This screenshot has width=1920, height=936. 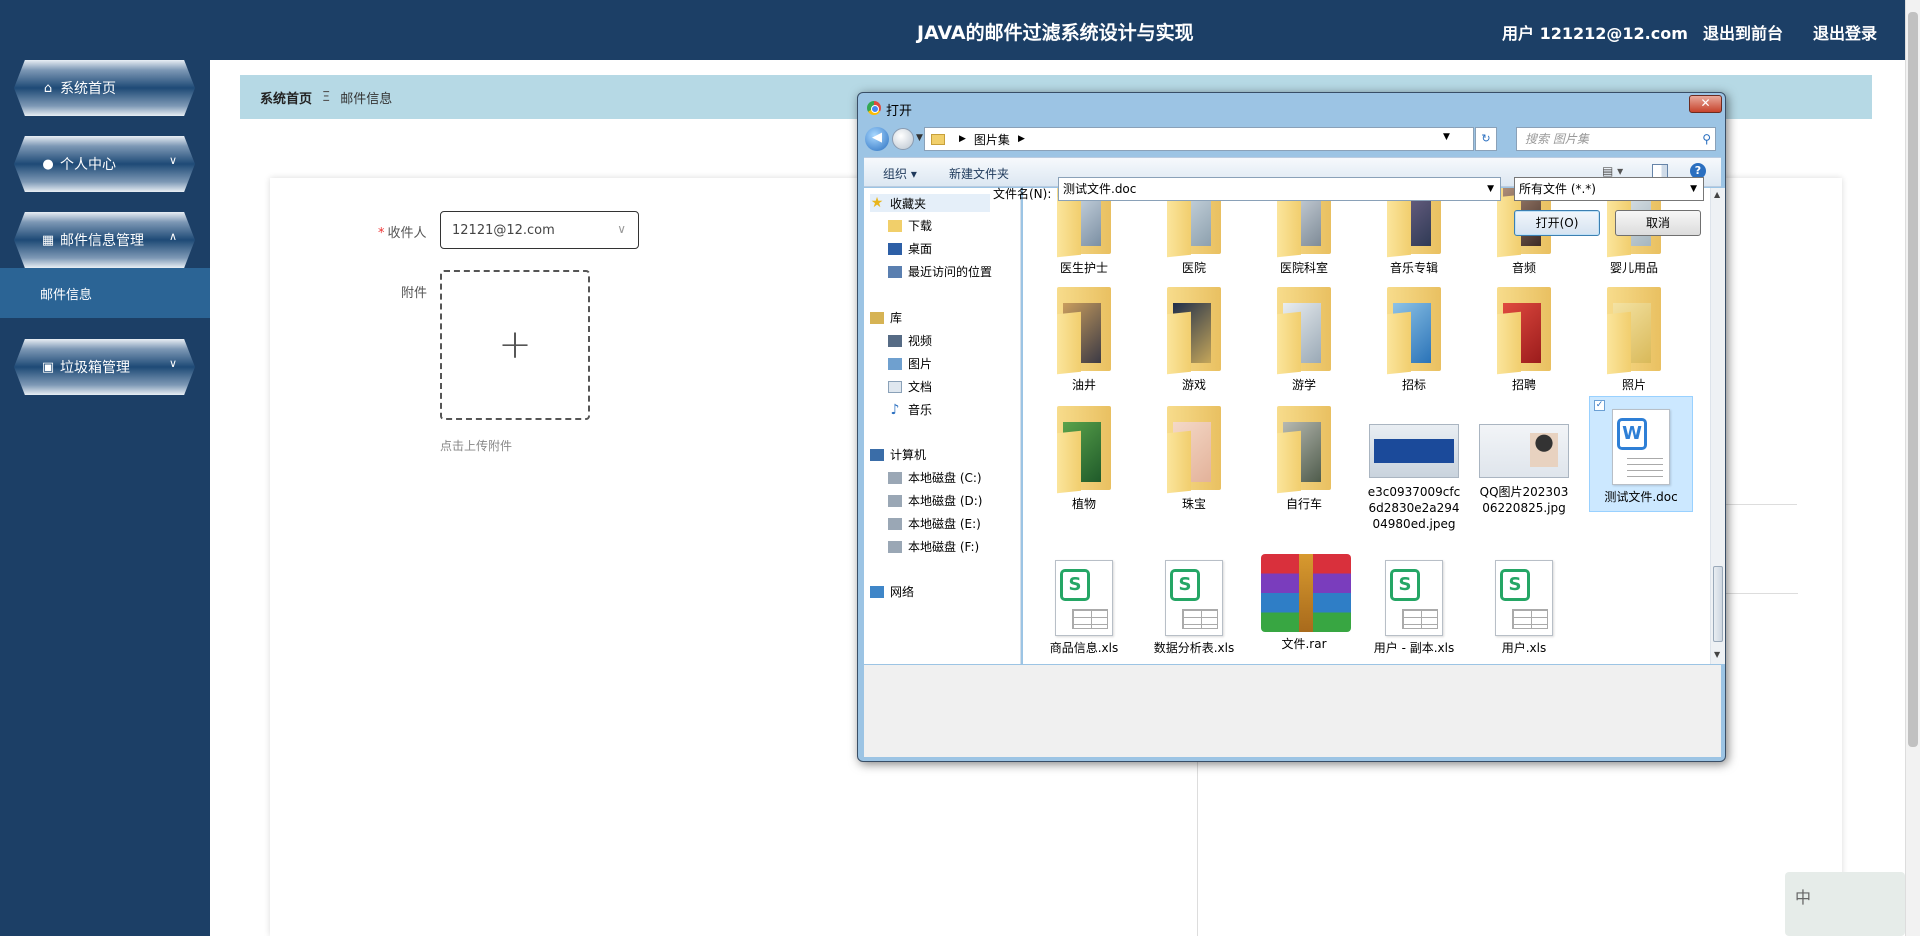 I want to click on file-item: e3c0937009cfc6d2830e2a29404980ed.jpeg, so click(x=1414, y=467).